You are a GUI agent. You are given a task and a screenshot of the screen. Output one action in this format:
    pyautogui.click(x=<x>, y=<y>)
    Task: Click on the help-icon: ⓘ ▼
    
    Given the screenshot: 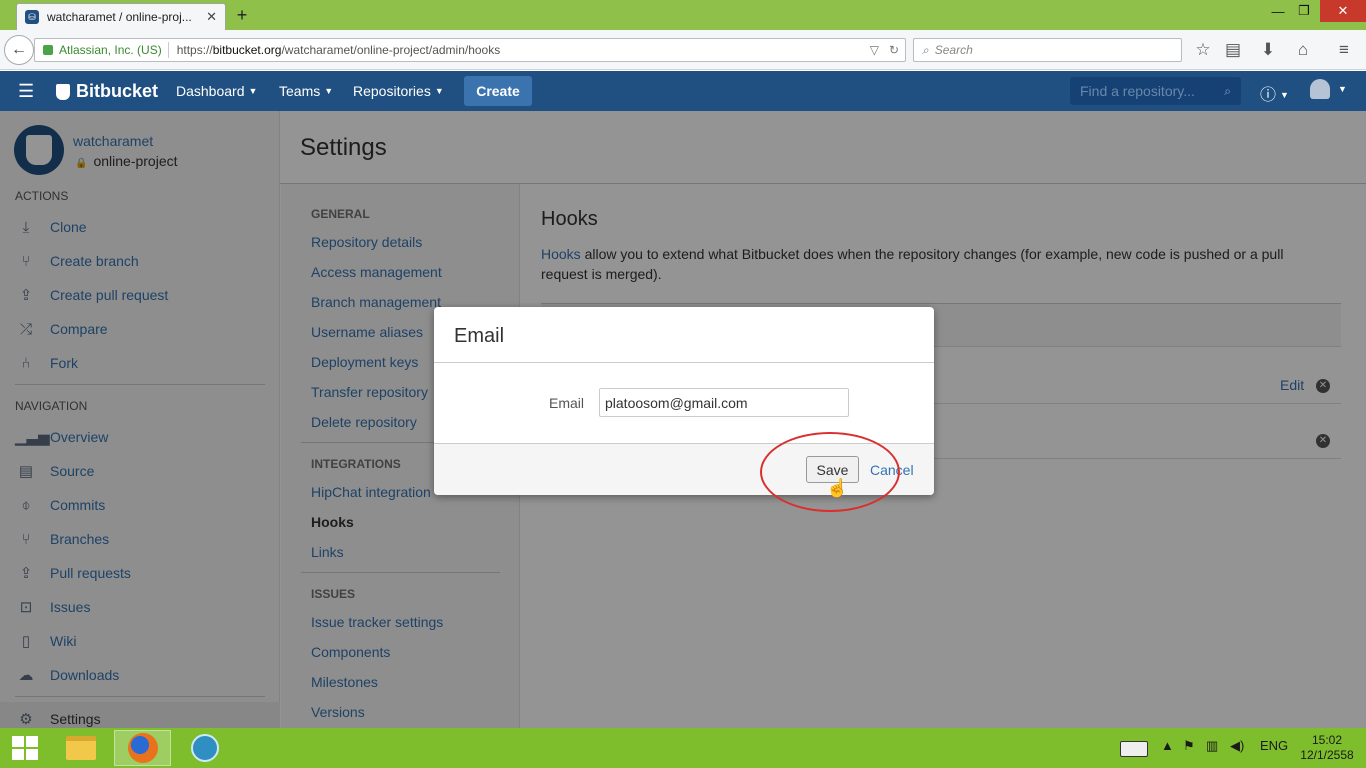 What is the action you would take?
    pyautogui.click(x=1274, y=93)
    